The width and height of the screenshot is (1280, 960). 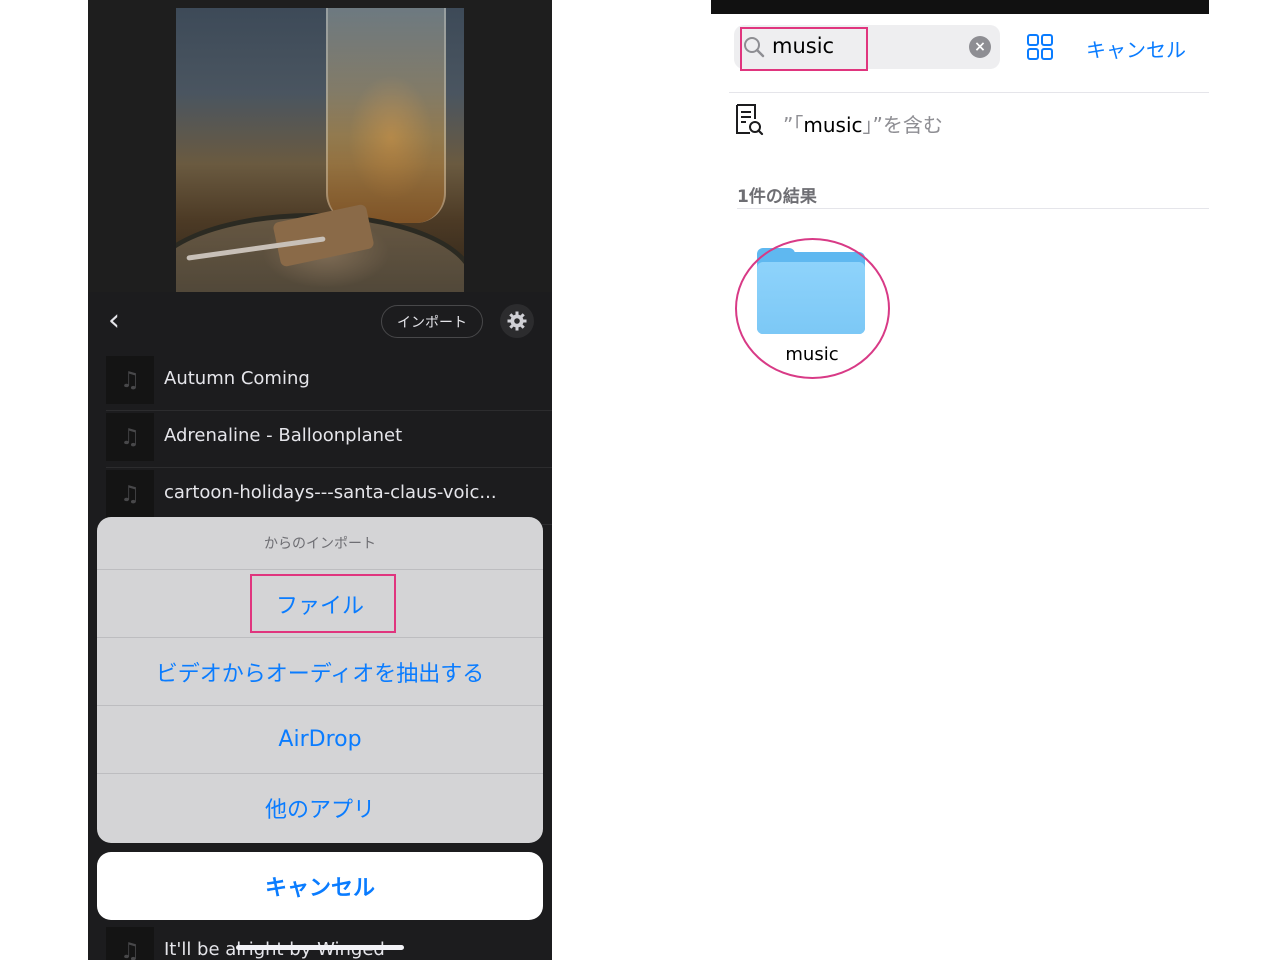 I want to click on action-sheet-title: からのインポート, so click(x=320, y=543).